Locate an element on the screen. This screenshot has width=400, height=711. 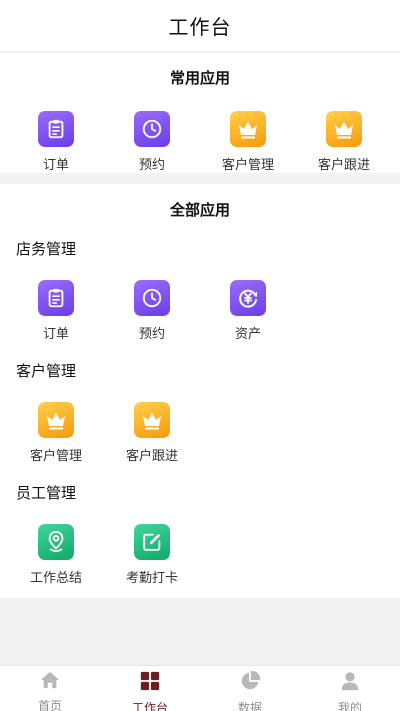
app-label: 资产 is located at coordinates (247, 334).